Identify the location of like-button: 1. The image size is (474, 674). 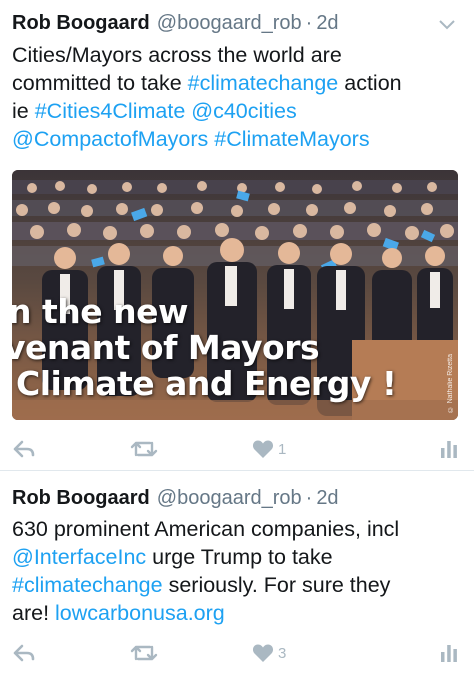
(269, 449).